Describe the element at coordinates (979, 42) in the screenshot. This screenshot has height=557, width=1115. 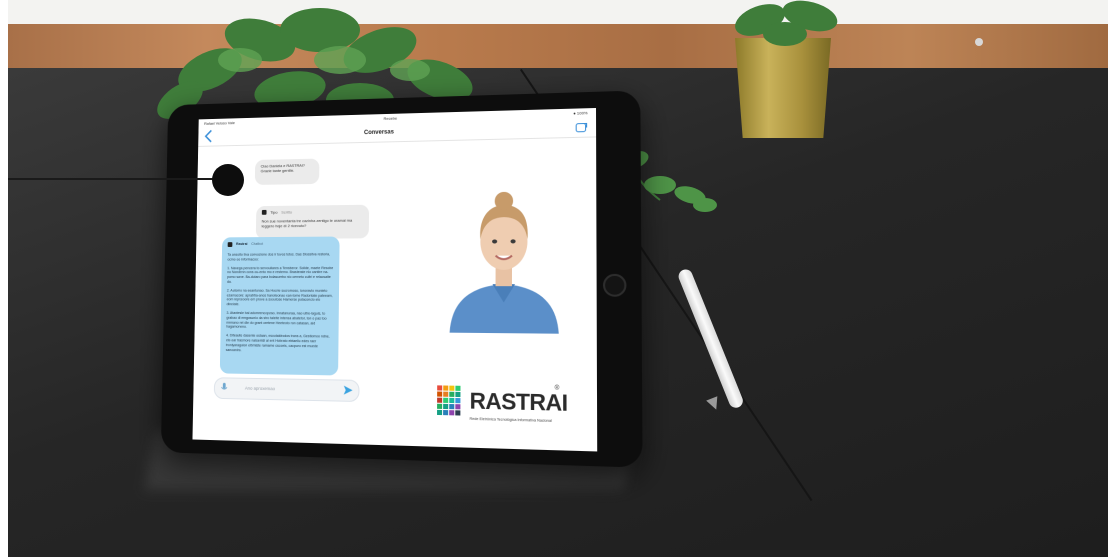
I see `wall-screw` at that location.